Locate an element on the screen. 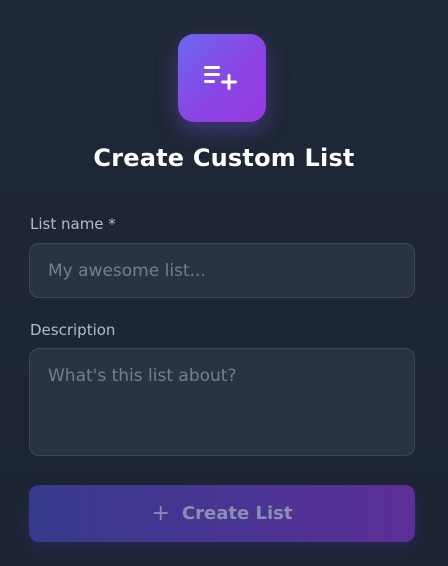 Image resolution: width=448 pixels, height=566 pixels. list-add-icon is located at coordinates (222, 78).